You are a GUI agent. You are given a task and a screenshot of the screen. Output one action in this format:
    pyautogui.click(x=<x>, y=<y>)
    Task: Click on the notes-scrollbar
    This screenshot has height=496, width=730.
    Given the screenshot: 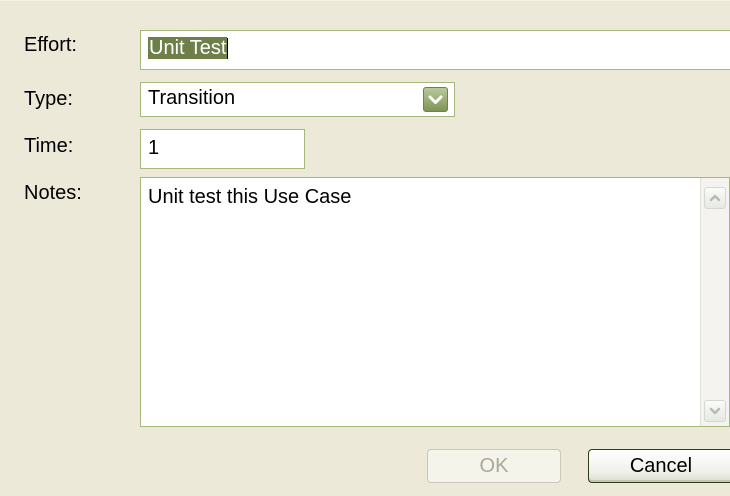 What is the action you would take?
    pyautogui.click(x=714, y=302)
    